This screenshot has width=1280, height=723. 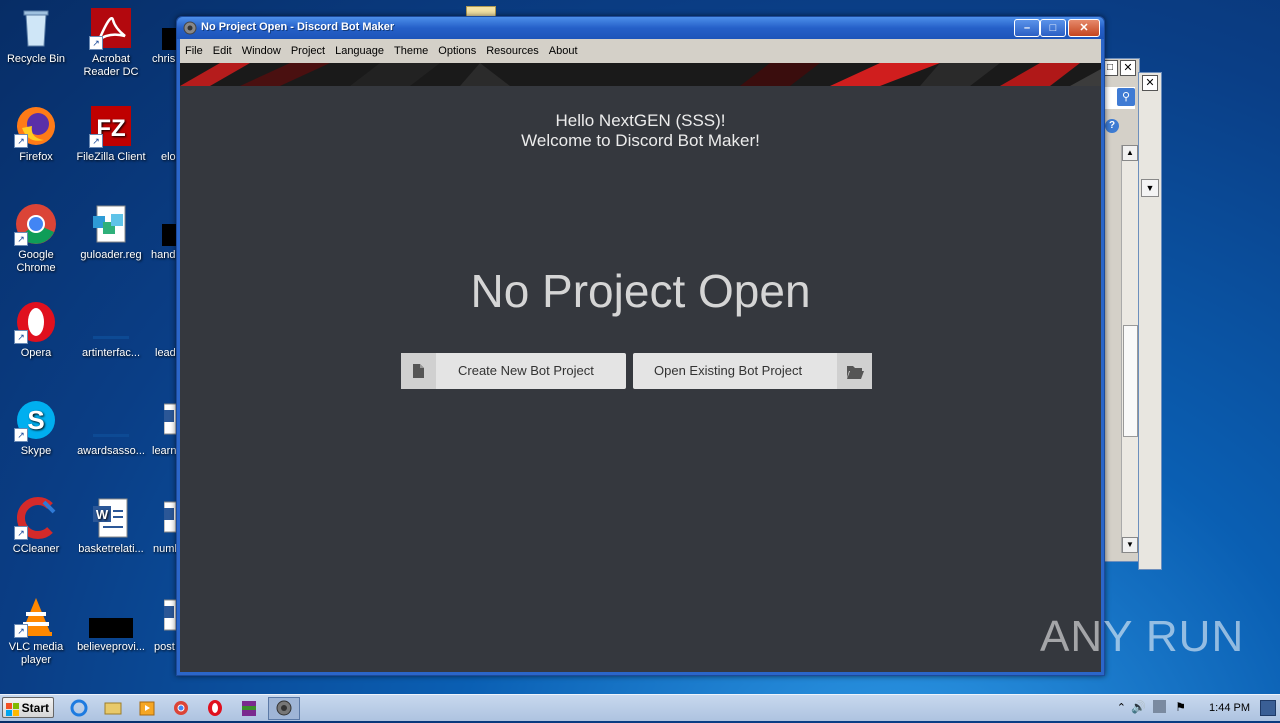 I want to click on start-button: Start, so click(x=28, y=707).